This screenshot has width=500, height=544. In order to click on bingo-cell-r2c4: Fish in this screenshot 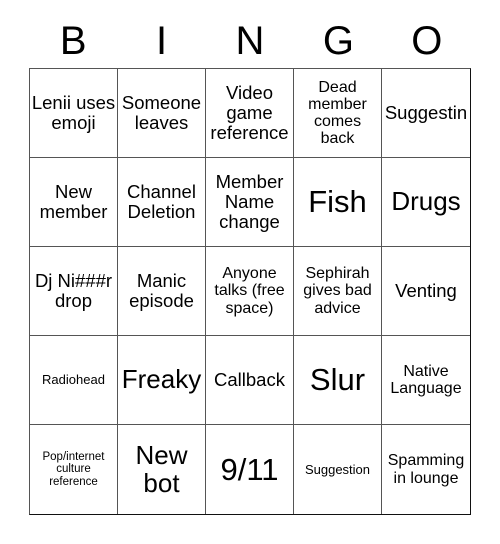, I will do `click(338, 202)`.